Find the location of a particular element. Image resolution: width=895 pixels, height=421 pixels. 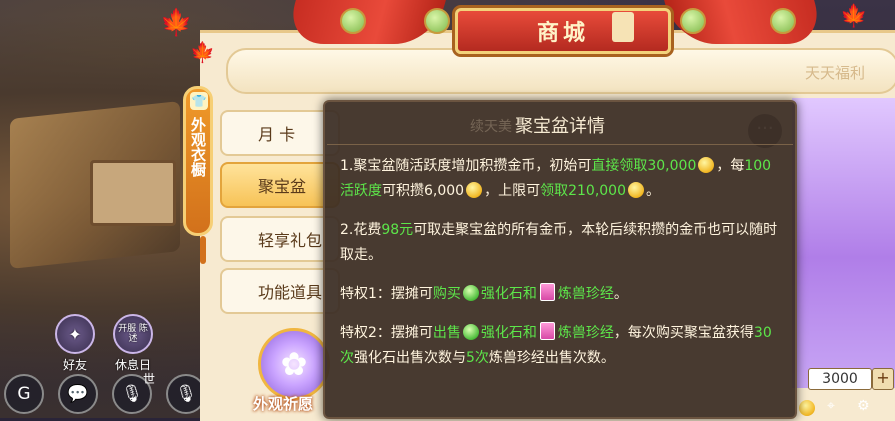

shirt-icon: 👕 is located at coordinates (199, 101).